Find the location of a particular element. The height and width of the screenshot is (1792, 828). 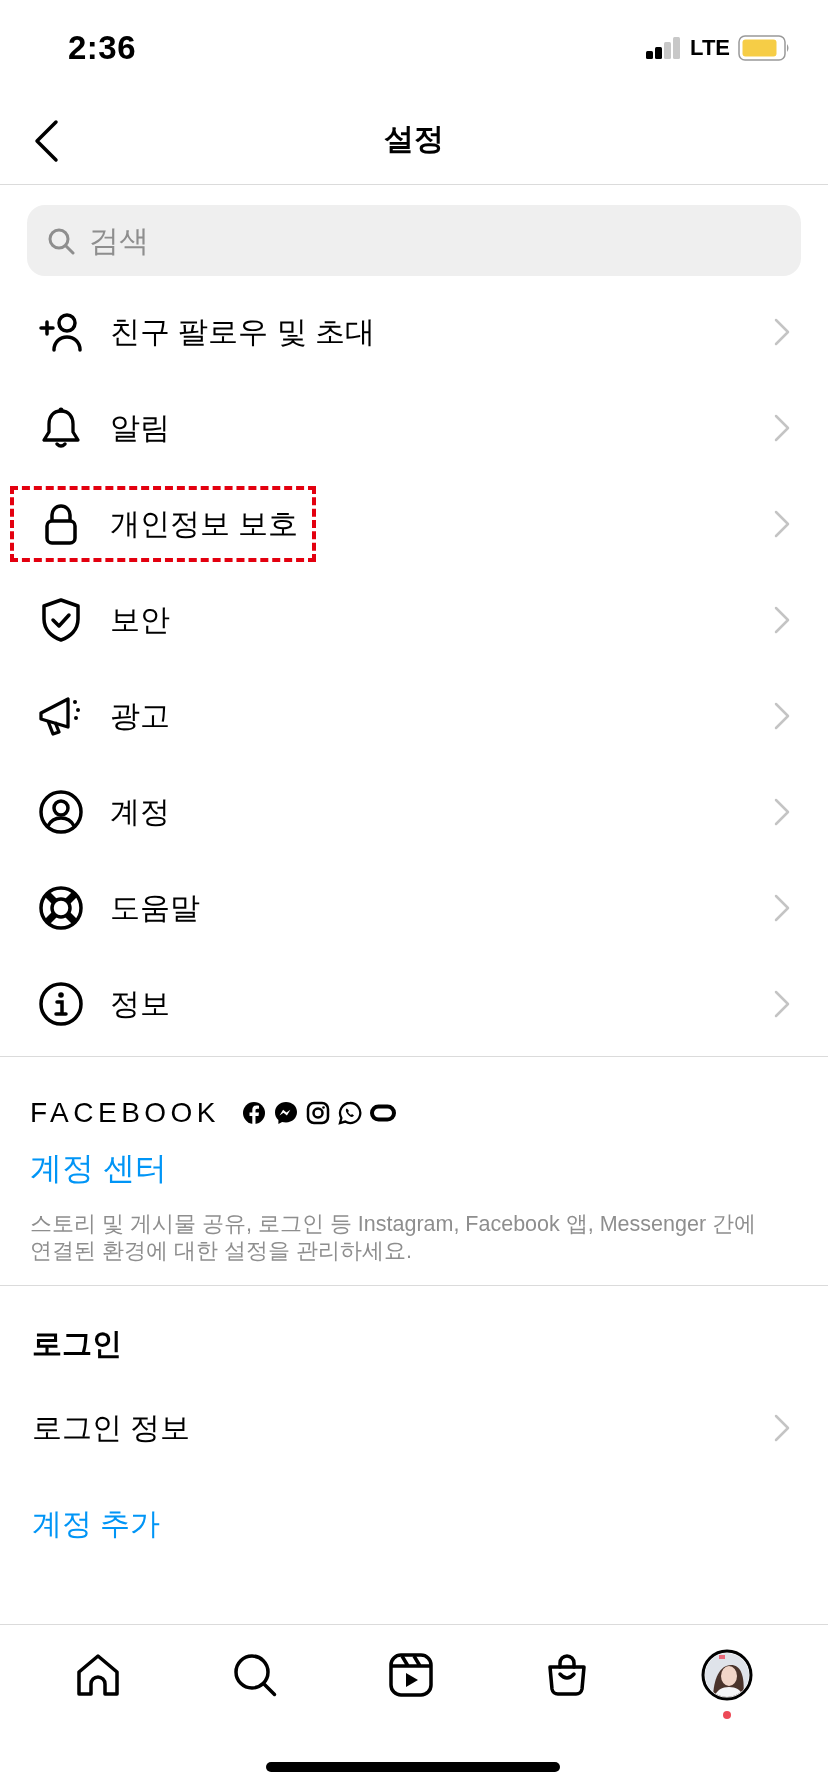

network-label: LTE is located at coordinates (710, 47).